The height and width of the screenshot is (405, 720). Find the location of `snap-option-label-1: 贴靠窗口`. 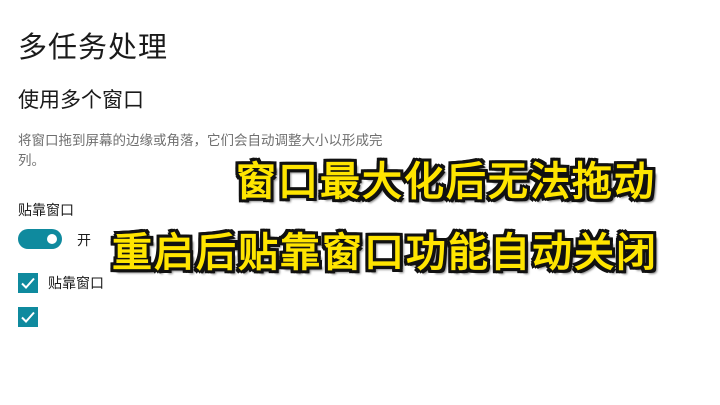

snap-option-label-1: 贴靠窗口 is located at coordinates (76, 284).